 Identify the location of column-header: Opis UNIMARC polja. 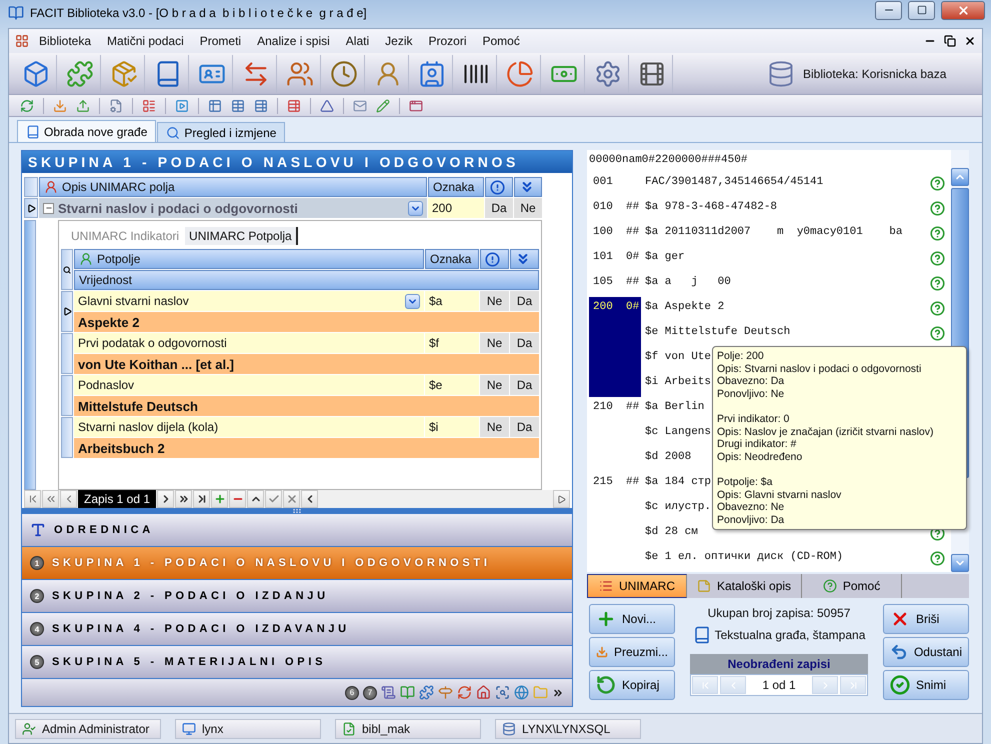
(233, 187).